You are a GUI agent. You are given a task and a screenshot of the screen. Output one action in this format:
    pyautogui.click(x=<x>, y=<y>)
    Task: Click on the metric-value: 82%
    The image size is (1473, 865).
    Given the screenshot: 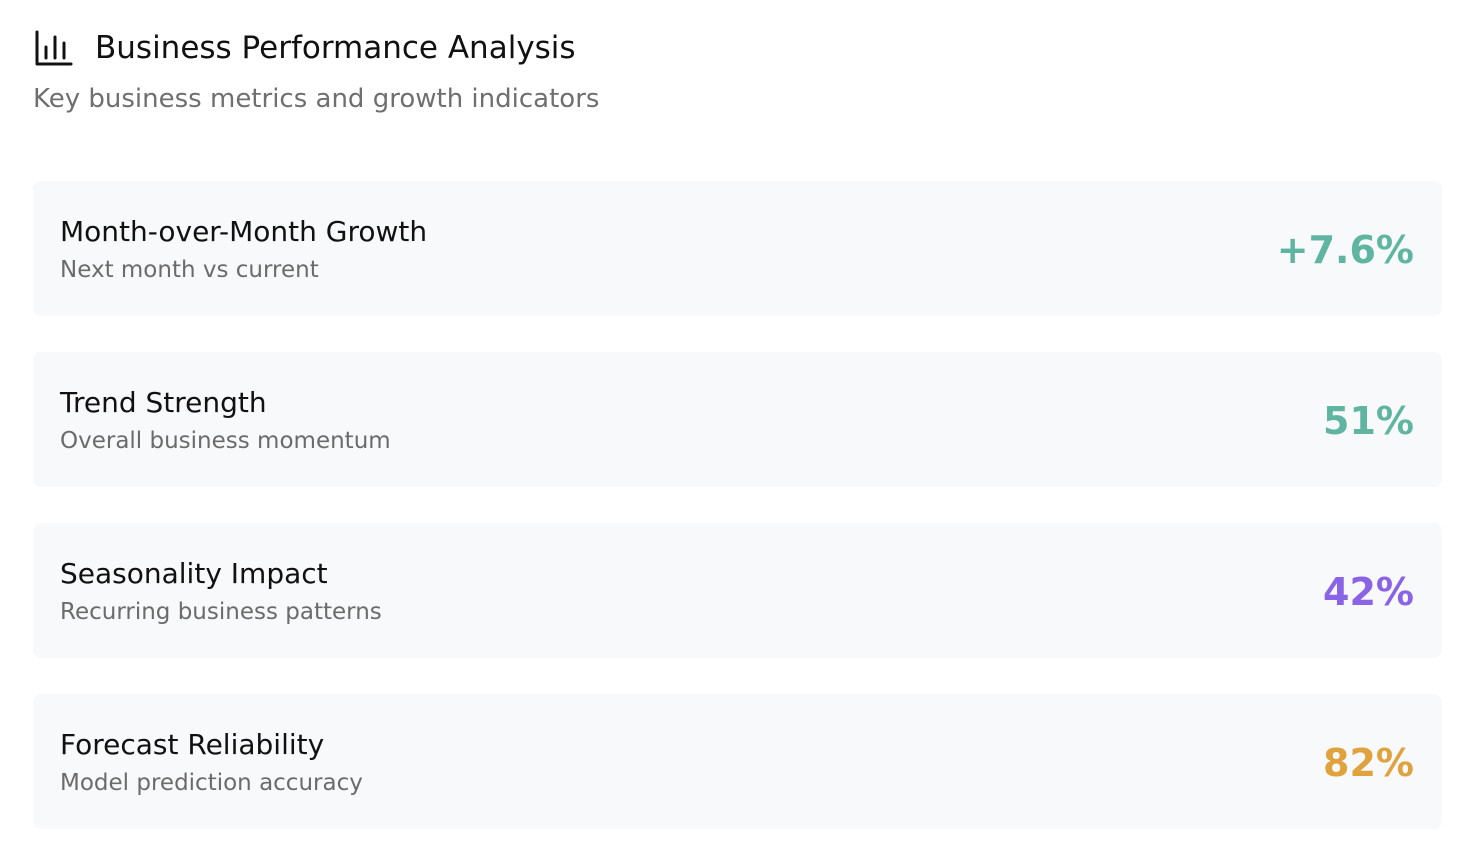 What is the action you would take?
    pyautogui.click(x=1368, y=763)
    